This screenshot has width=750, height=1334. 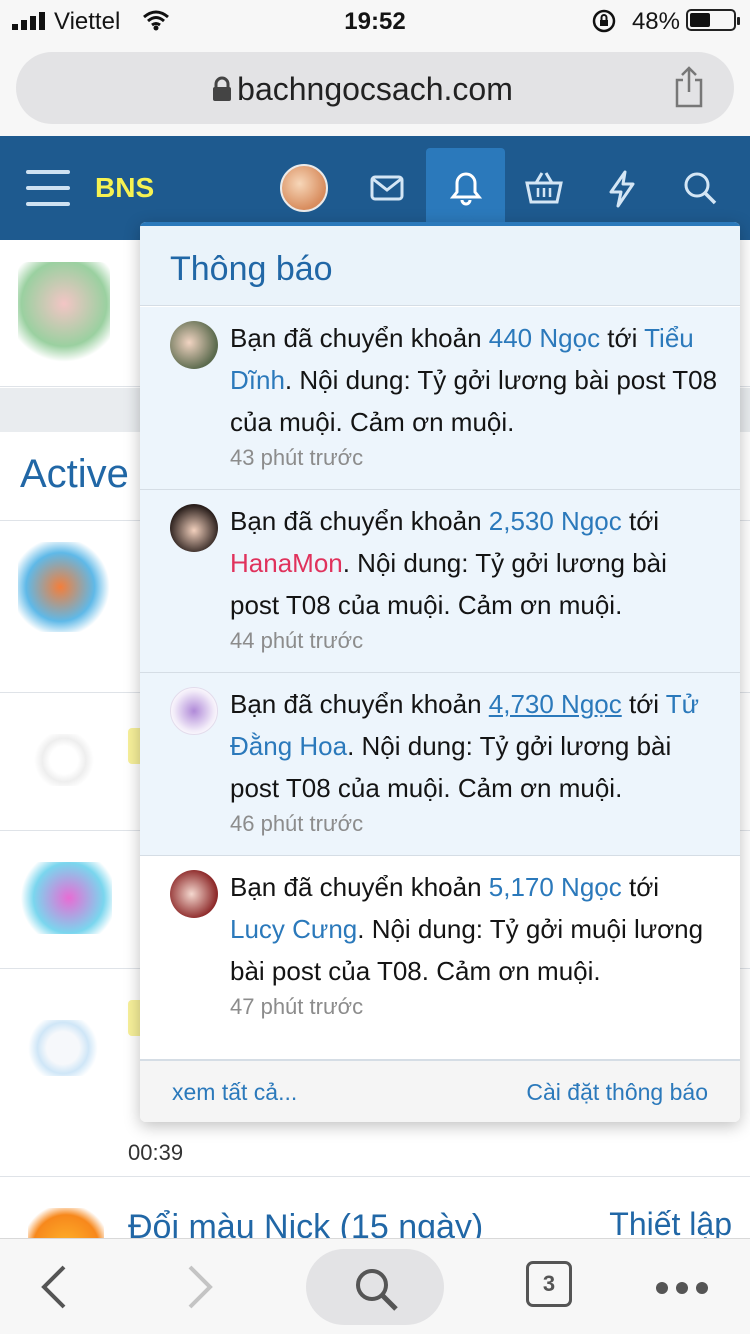 What do you see at coordinates (48, 188) in the screenshot?
I see `menu-icon` at bounding box center [48, 188].